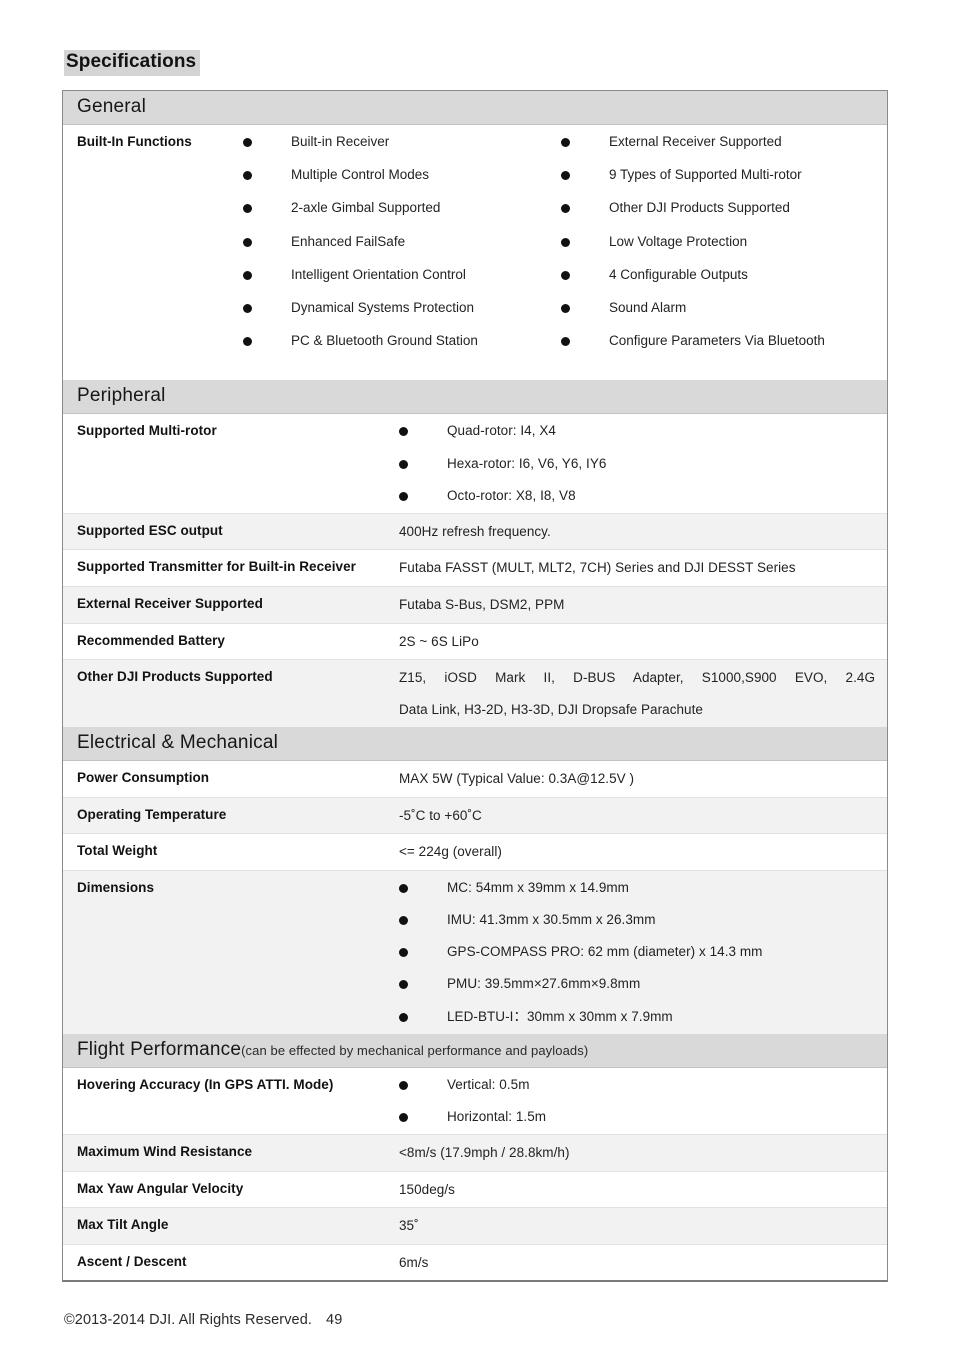 Image resolution: width=954 pixels, height=1354 pixels. I want to click on list-item-text: Dynamical Systems Protection, so click(383, 307).